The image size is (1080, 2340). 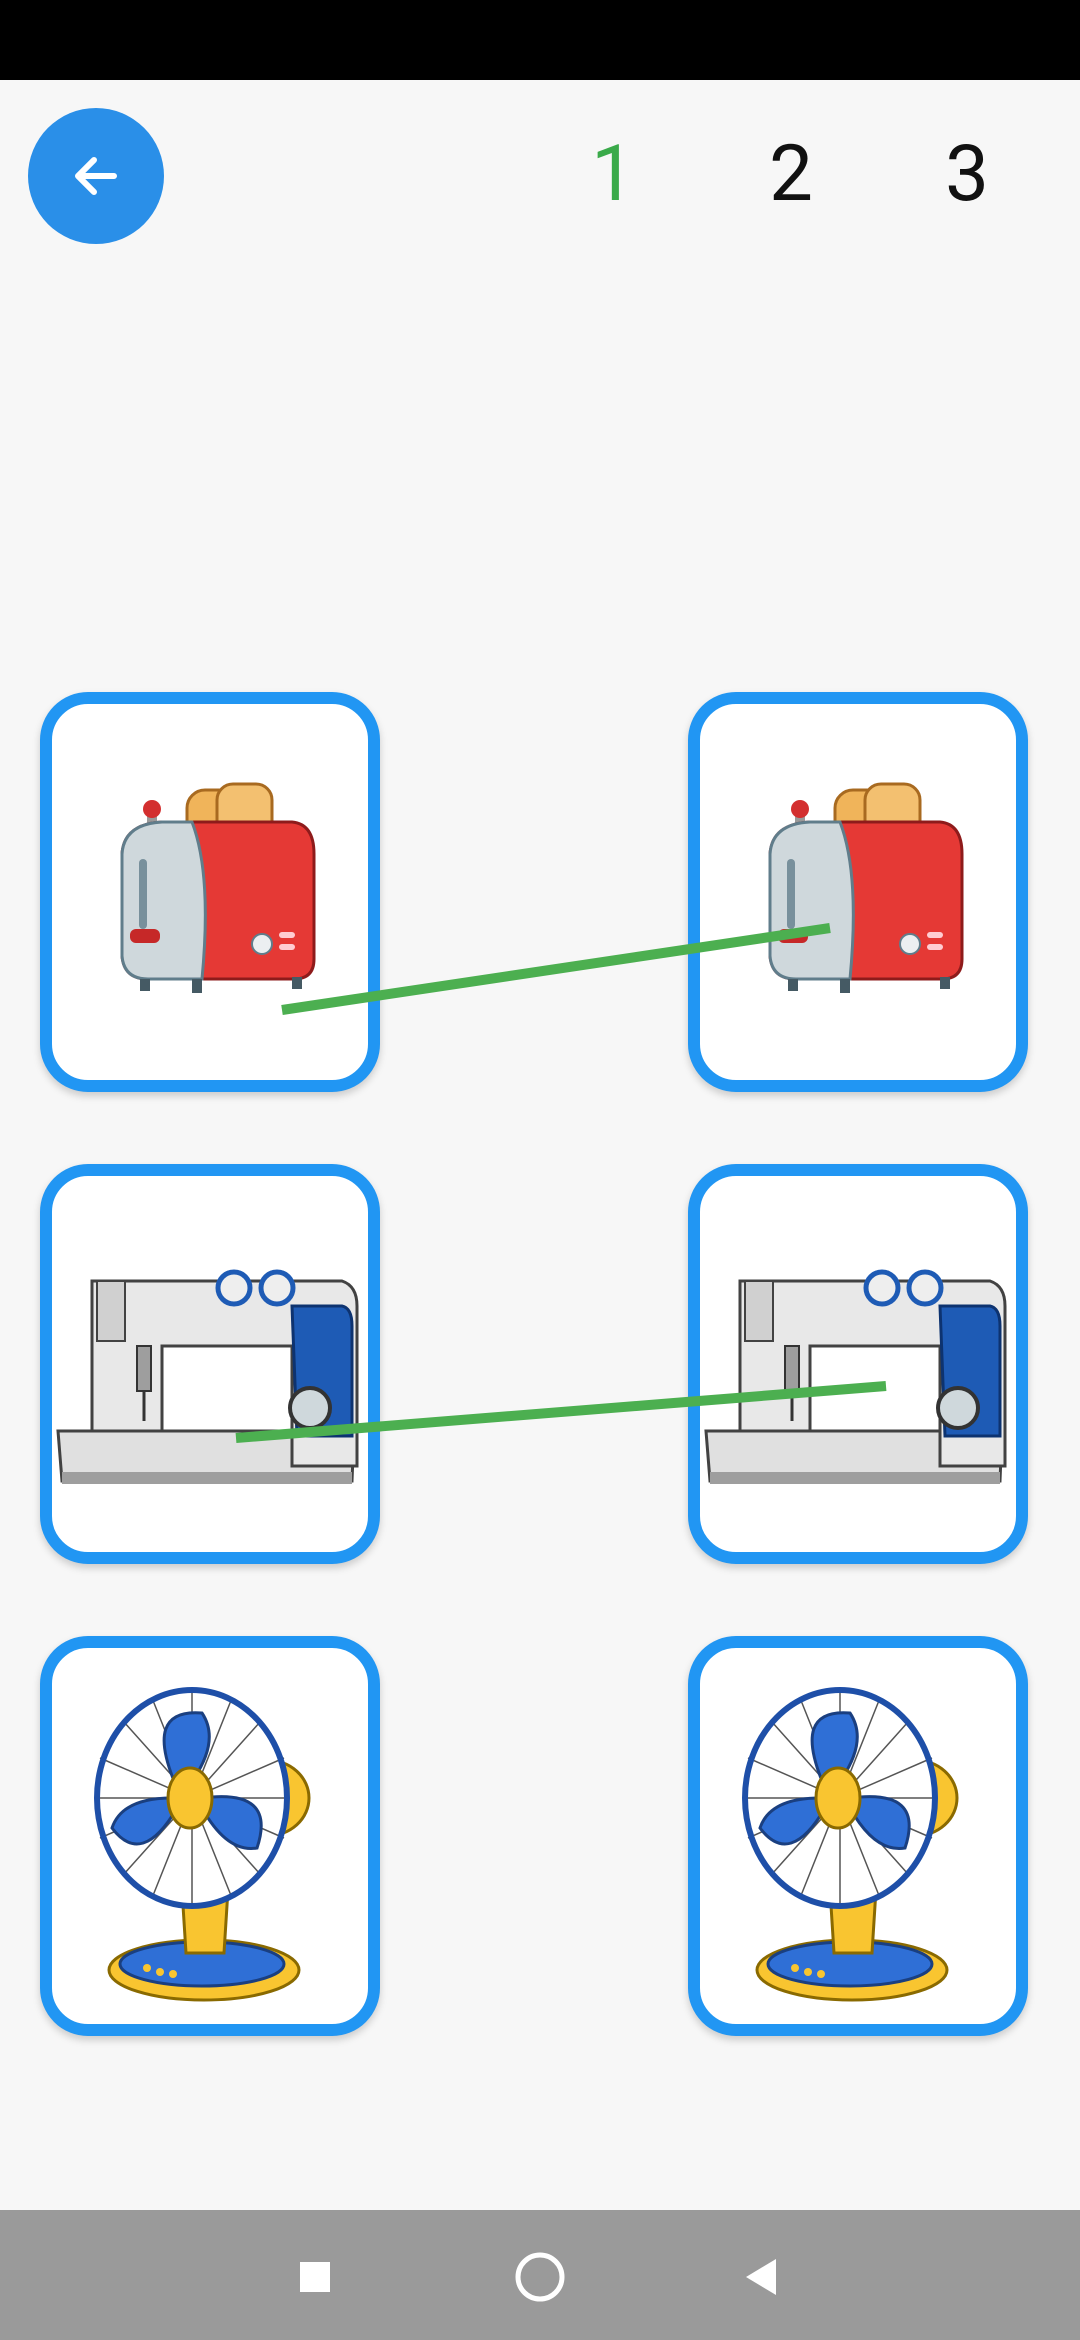 I want to click on nav-back-button, so click(x=760, y=2277).